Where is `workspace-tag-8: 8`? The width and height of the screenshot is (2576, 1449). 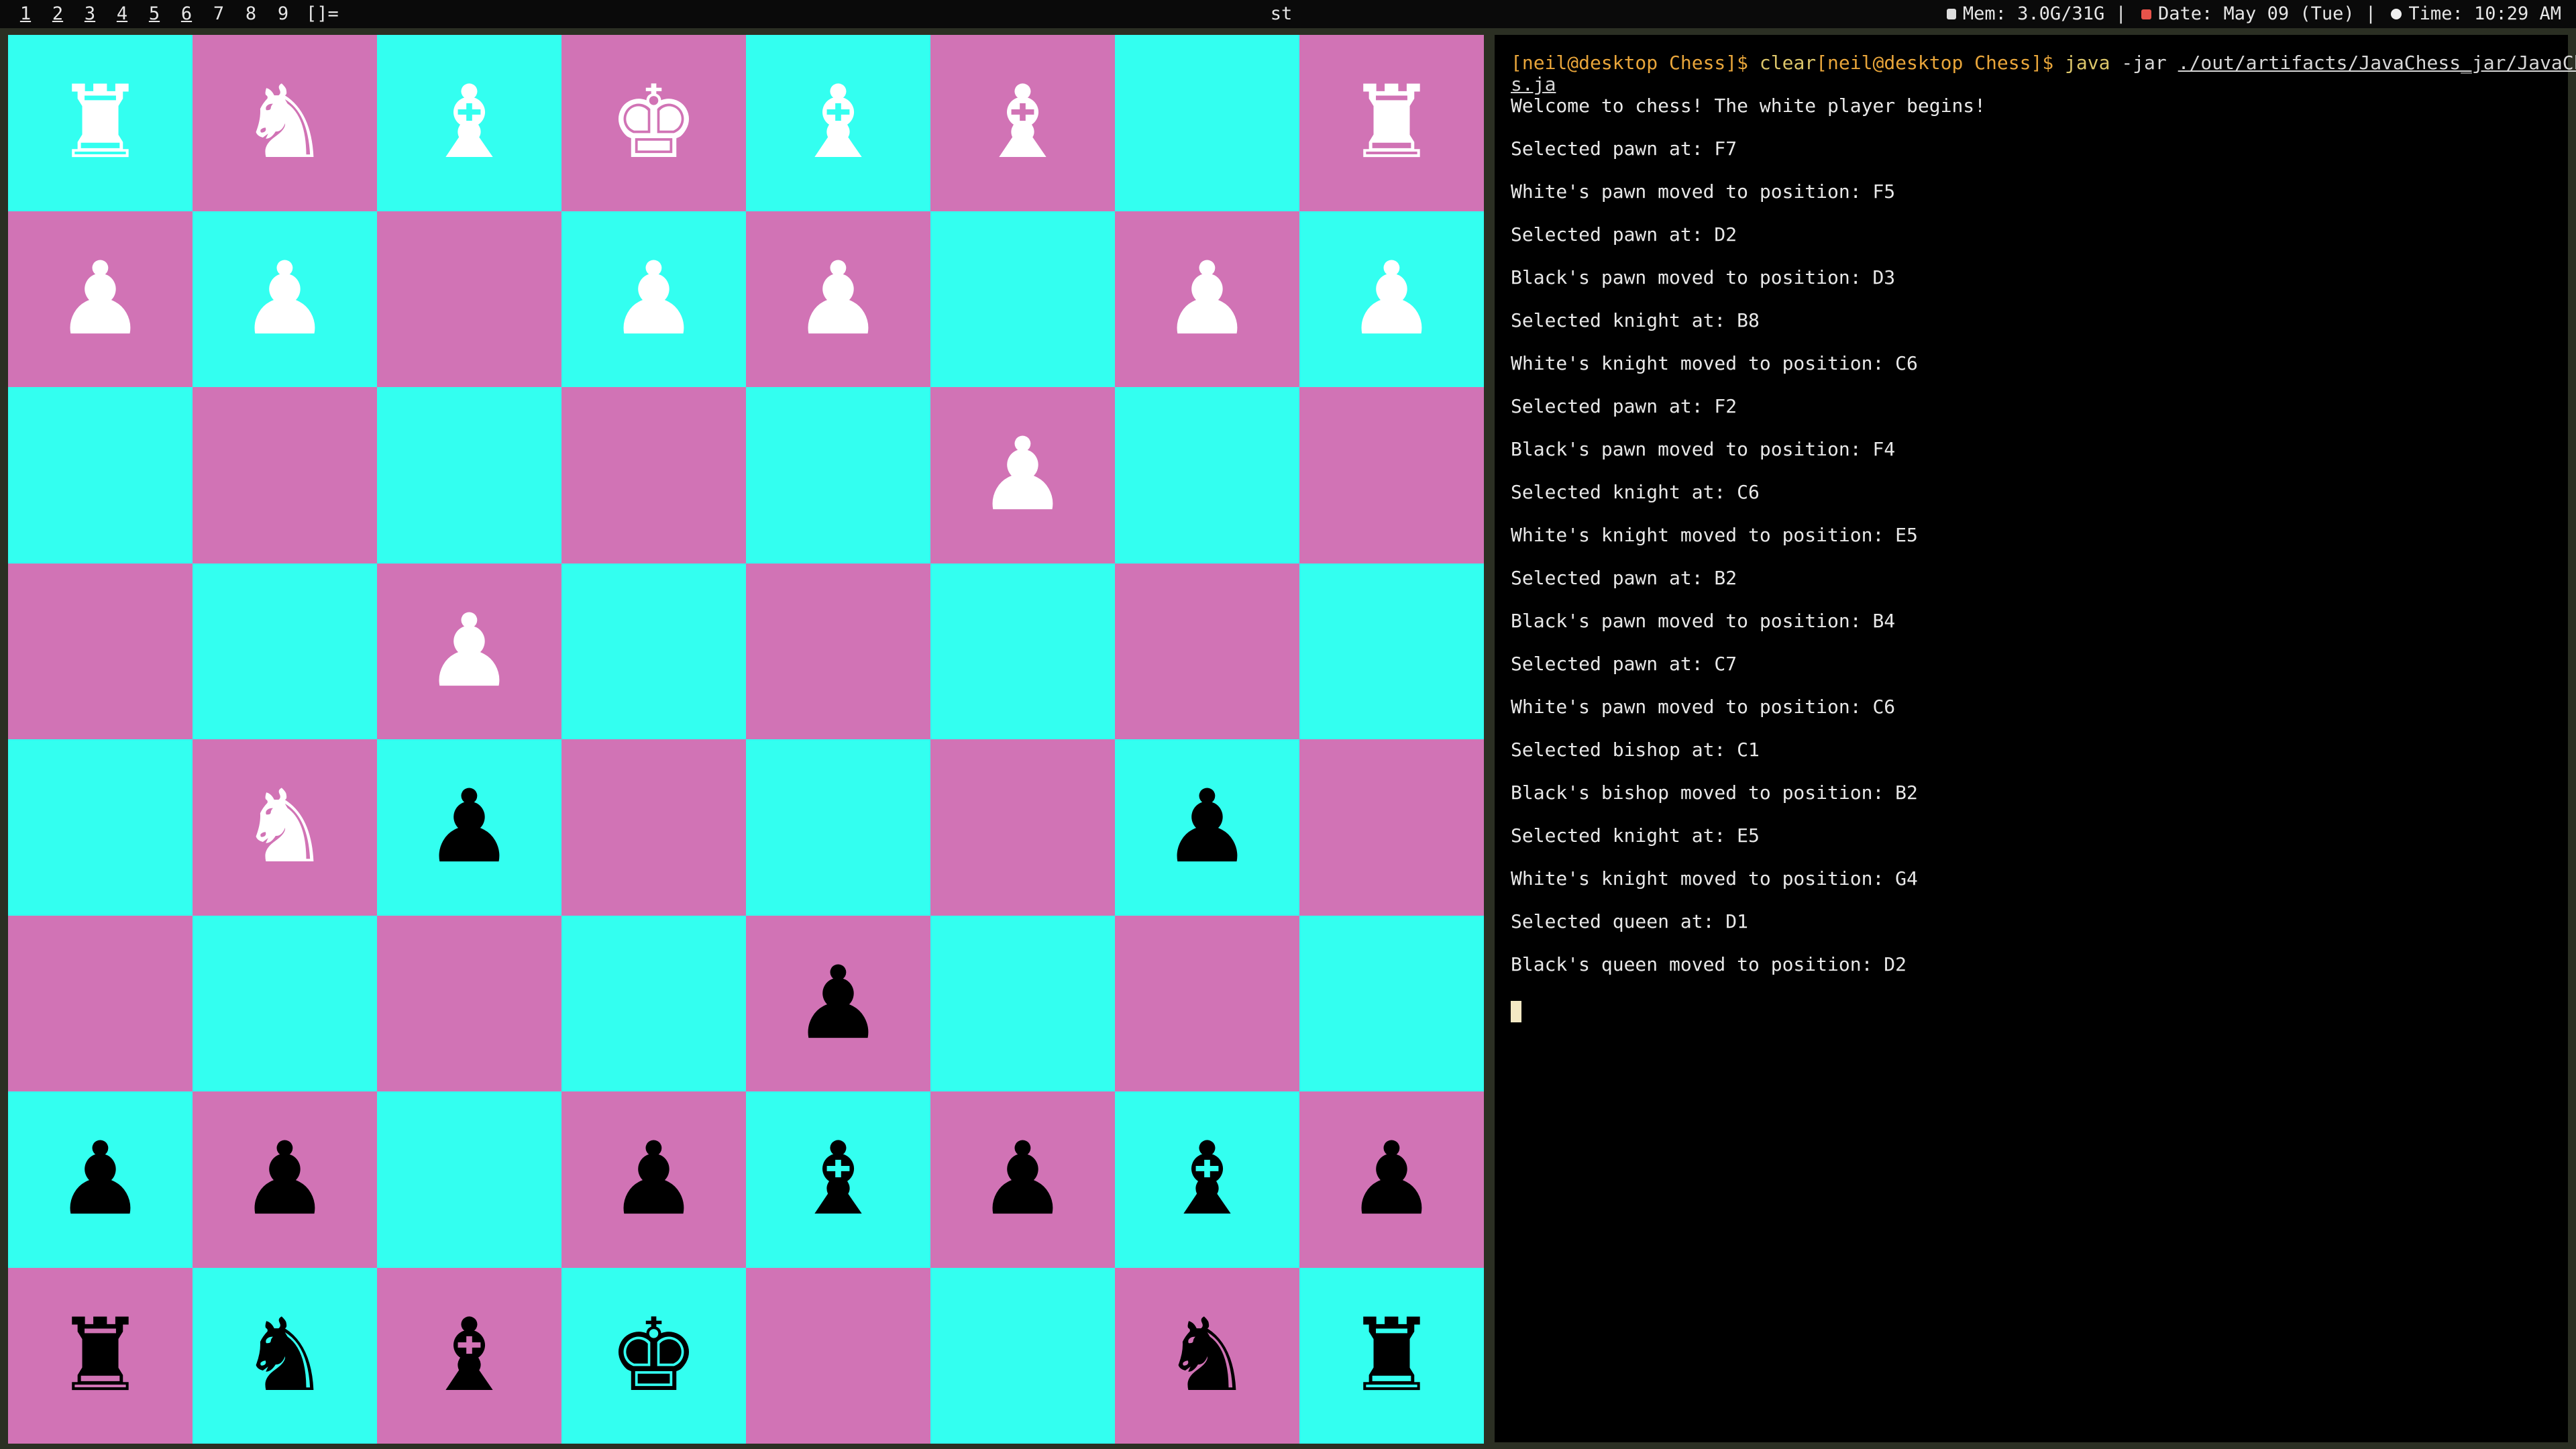
workspace-tag-8: 8 is located at coordinates (251, 14).